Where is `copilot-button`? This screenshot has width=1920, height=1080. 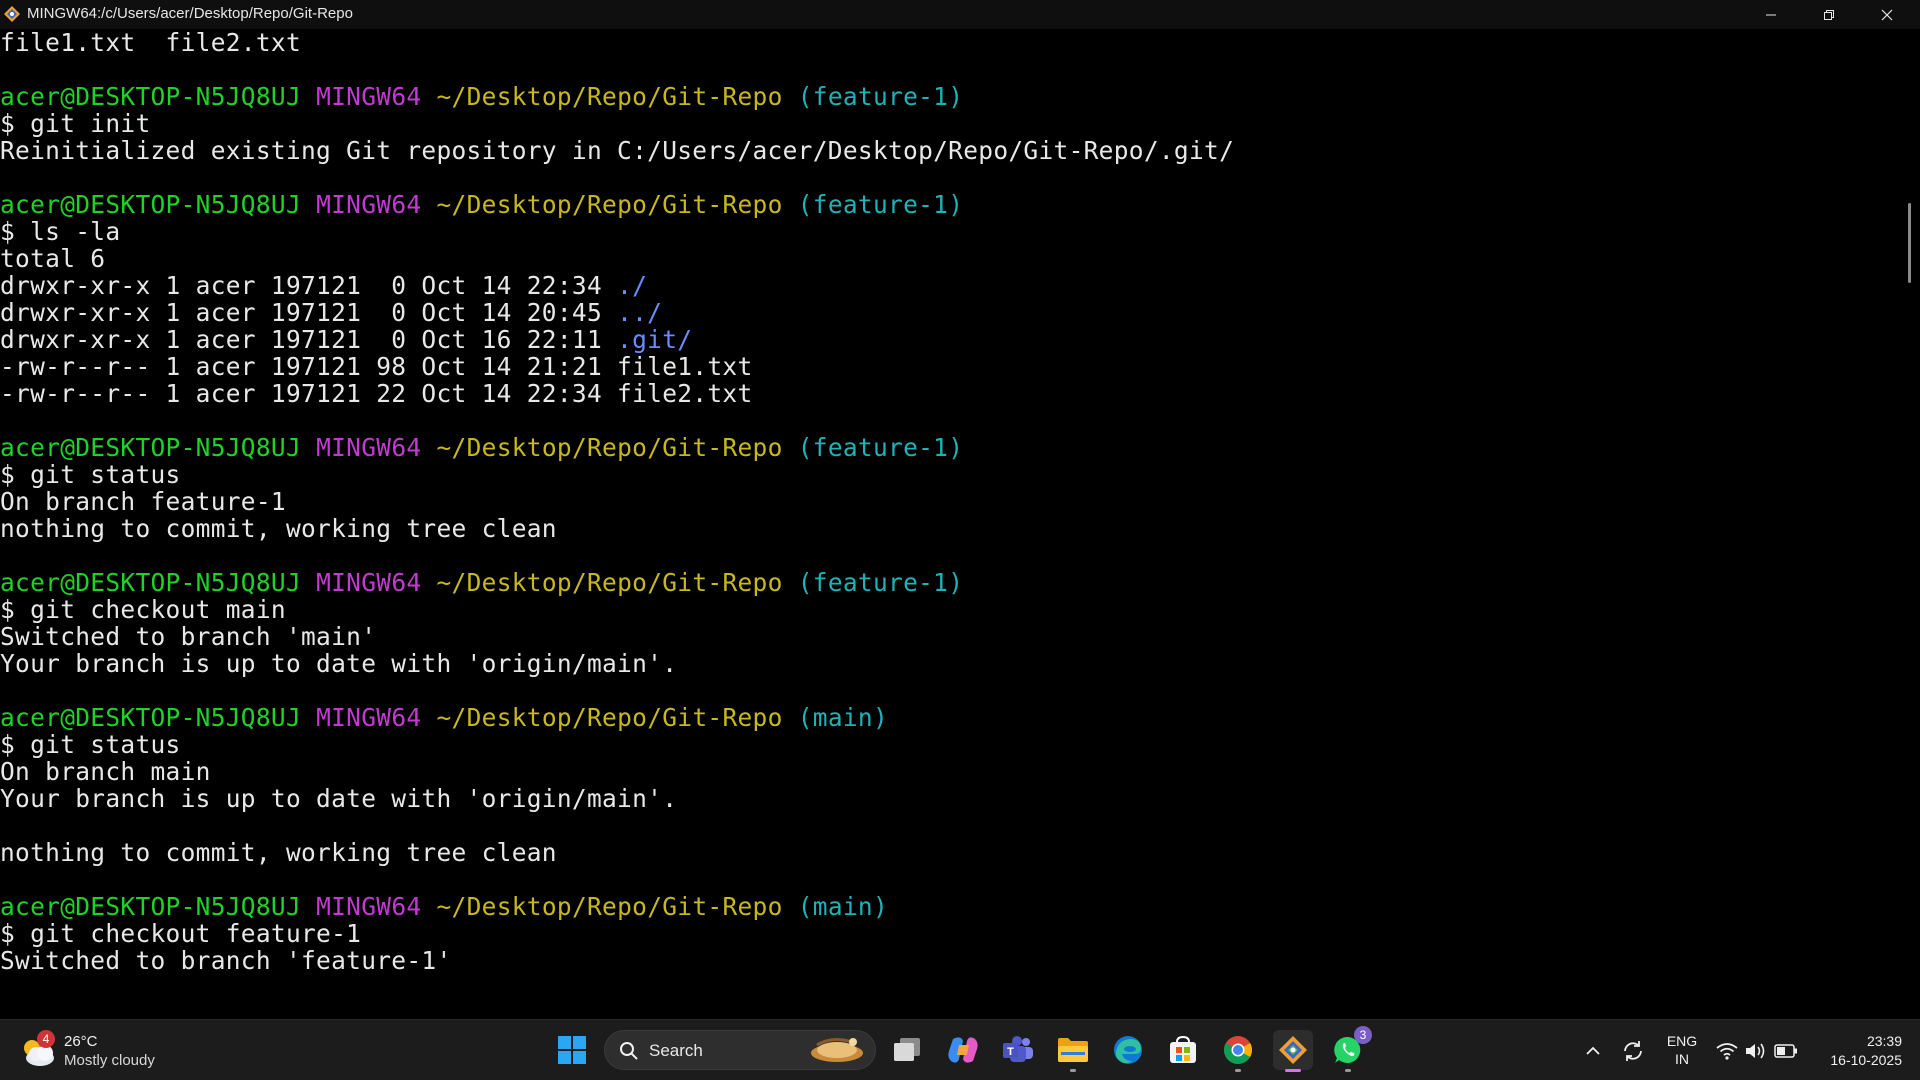 copilot-button is located at coordinates (963, 1050).